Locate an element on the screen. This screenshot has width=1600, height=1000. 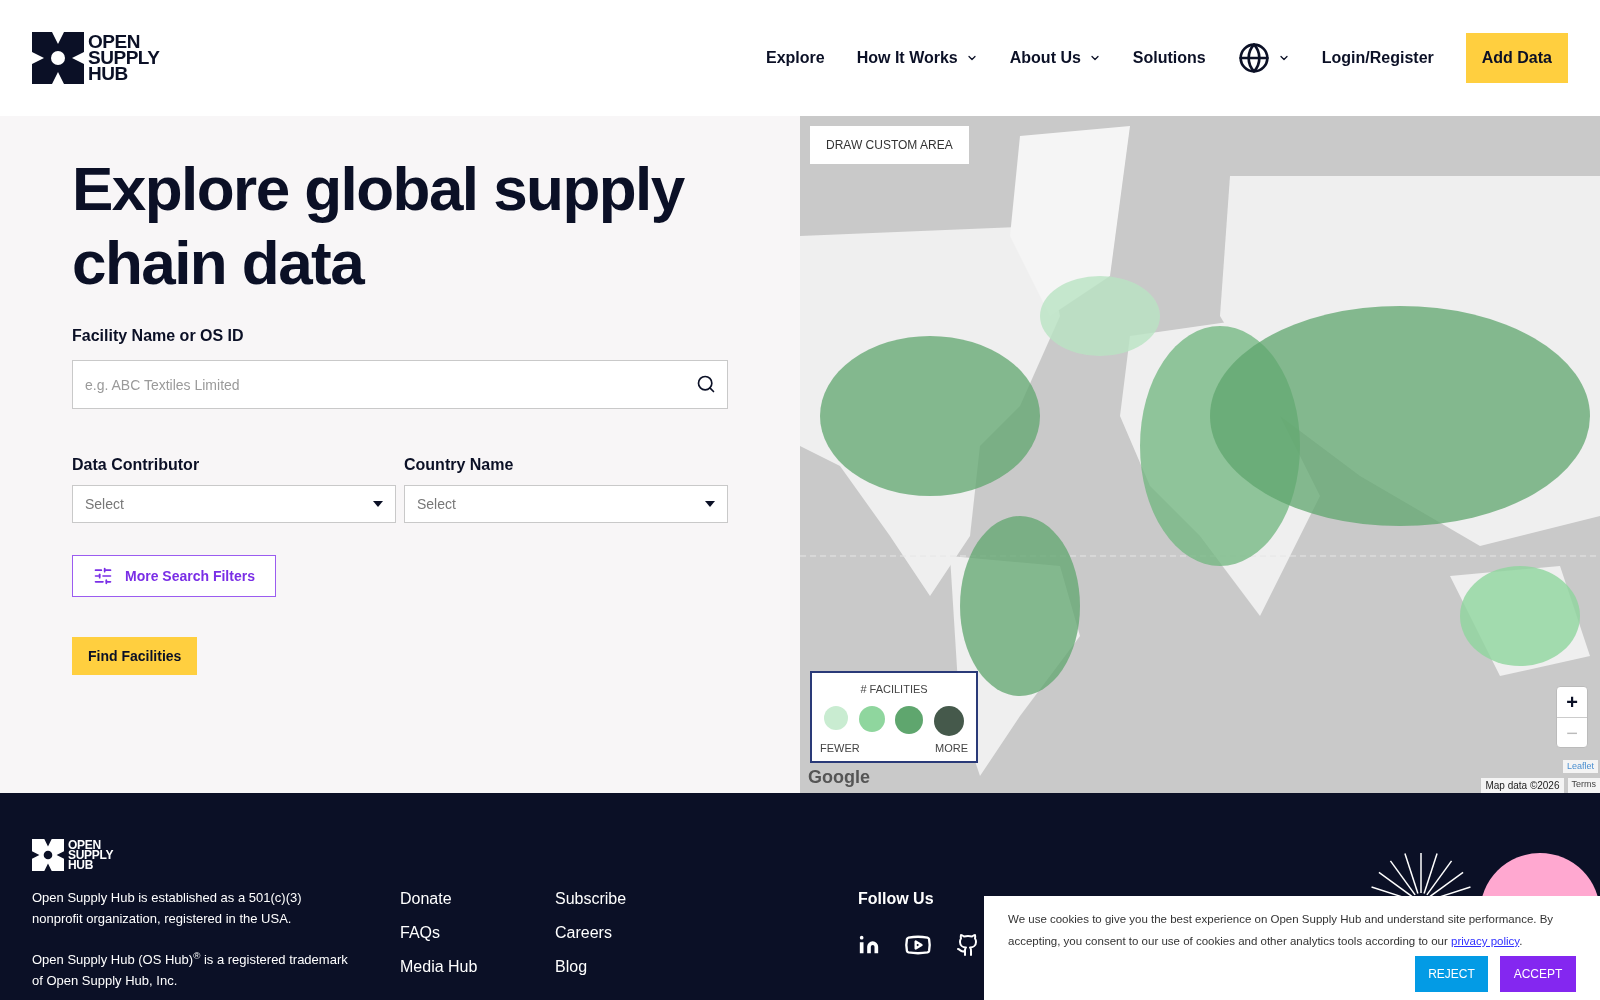
zoom-in-button: + is located at coordinates (1572, 702).